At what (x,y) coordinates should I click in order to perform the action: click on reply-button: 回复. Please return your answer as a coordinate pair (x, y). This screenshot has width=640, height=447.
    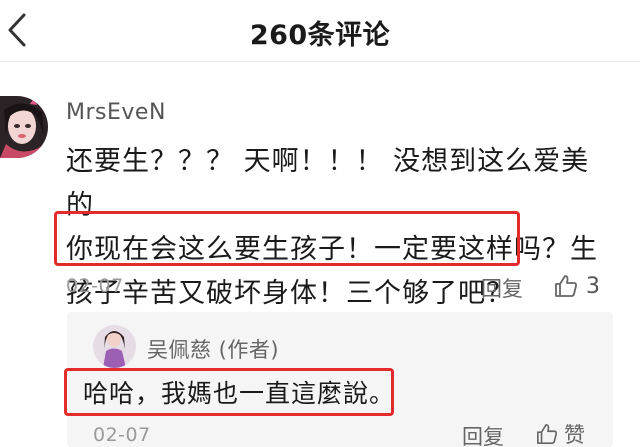
    Looking at the image, I should click on (502, 288).